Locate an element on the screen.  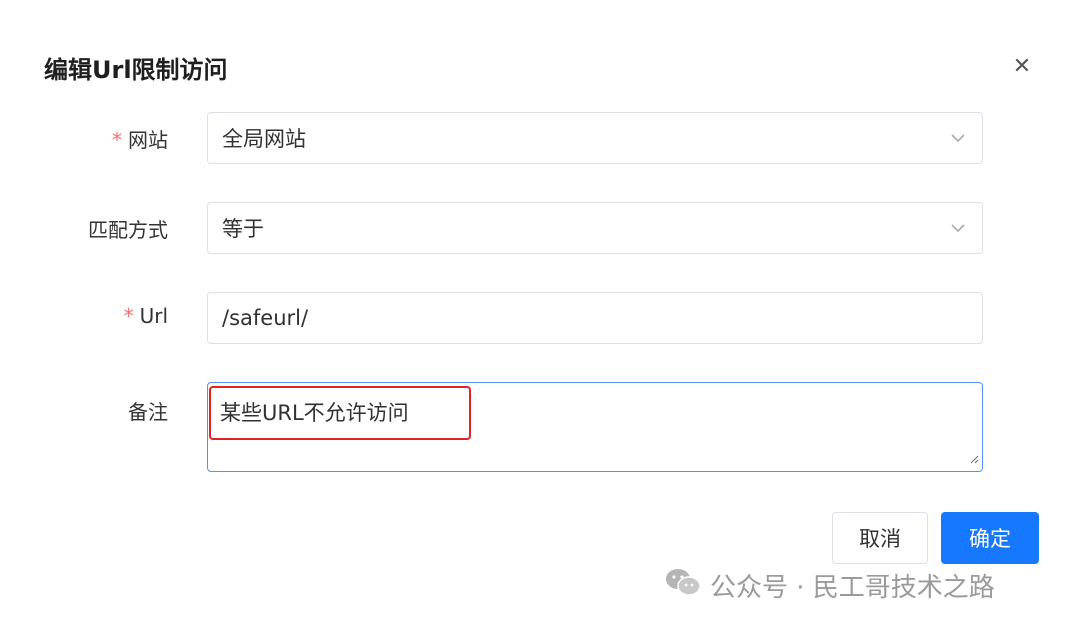
dialog-title: 编辑Url限制访问 is located at coordinates (136, 70).